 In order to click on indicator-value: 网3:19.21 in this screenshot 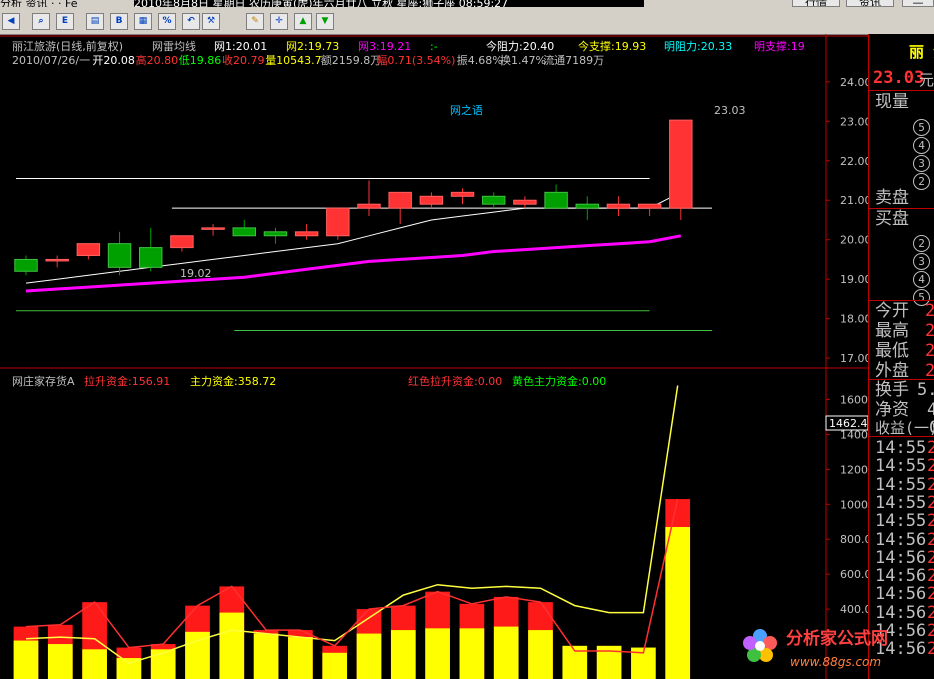, I will do `click(384, 46)`.